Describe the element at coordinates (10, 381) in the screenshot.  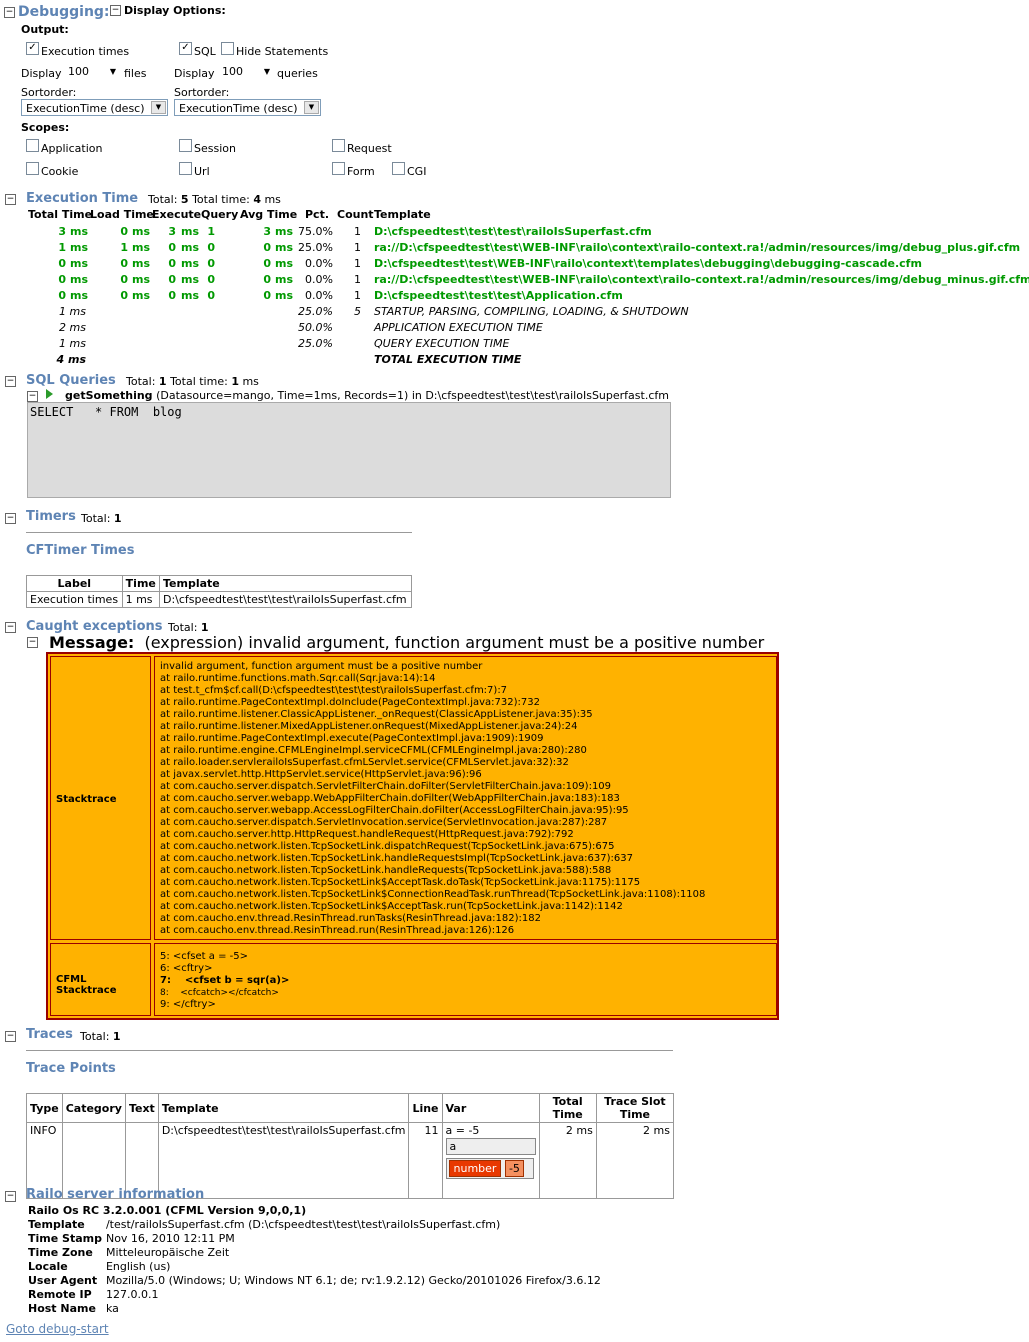
I see `collapse-sql-icon: −` at that location.